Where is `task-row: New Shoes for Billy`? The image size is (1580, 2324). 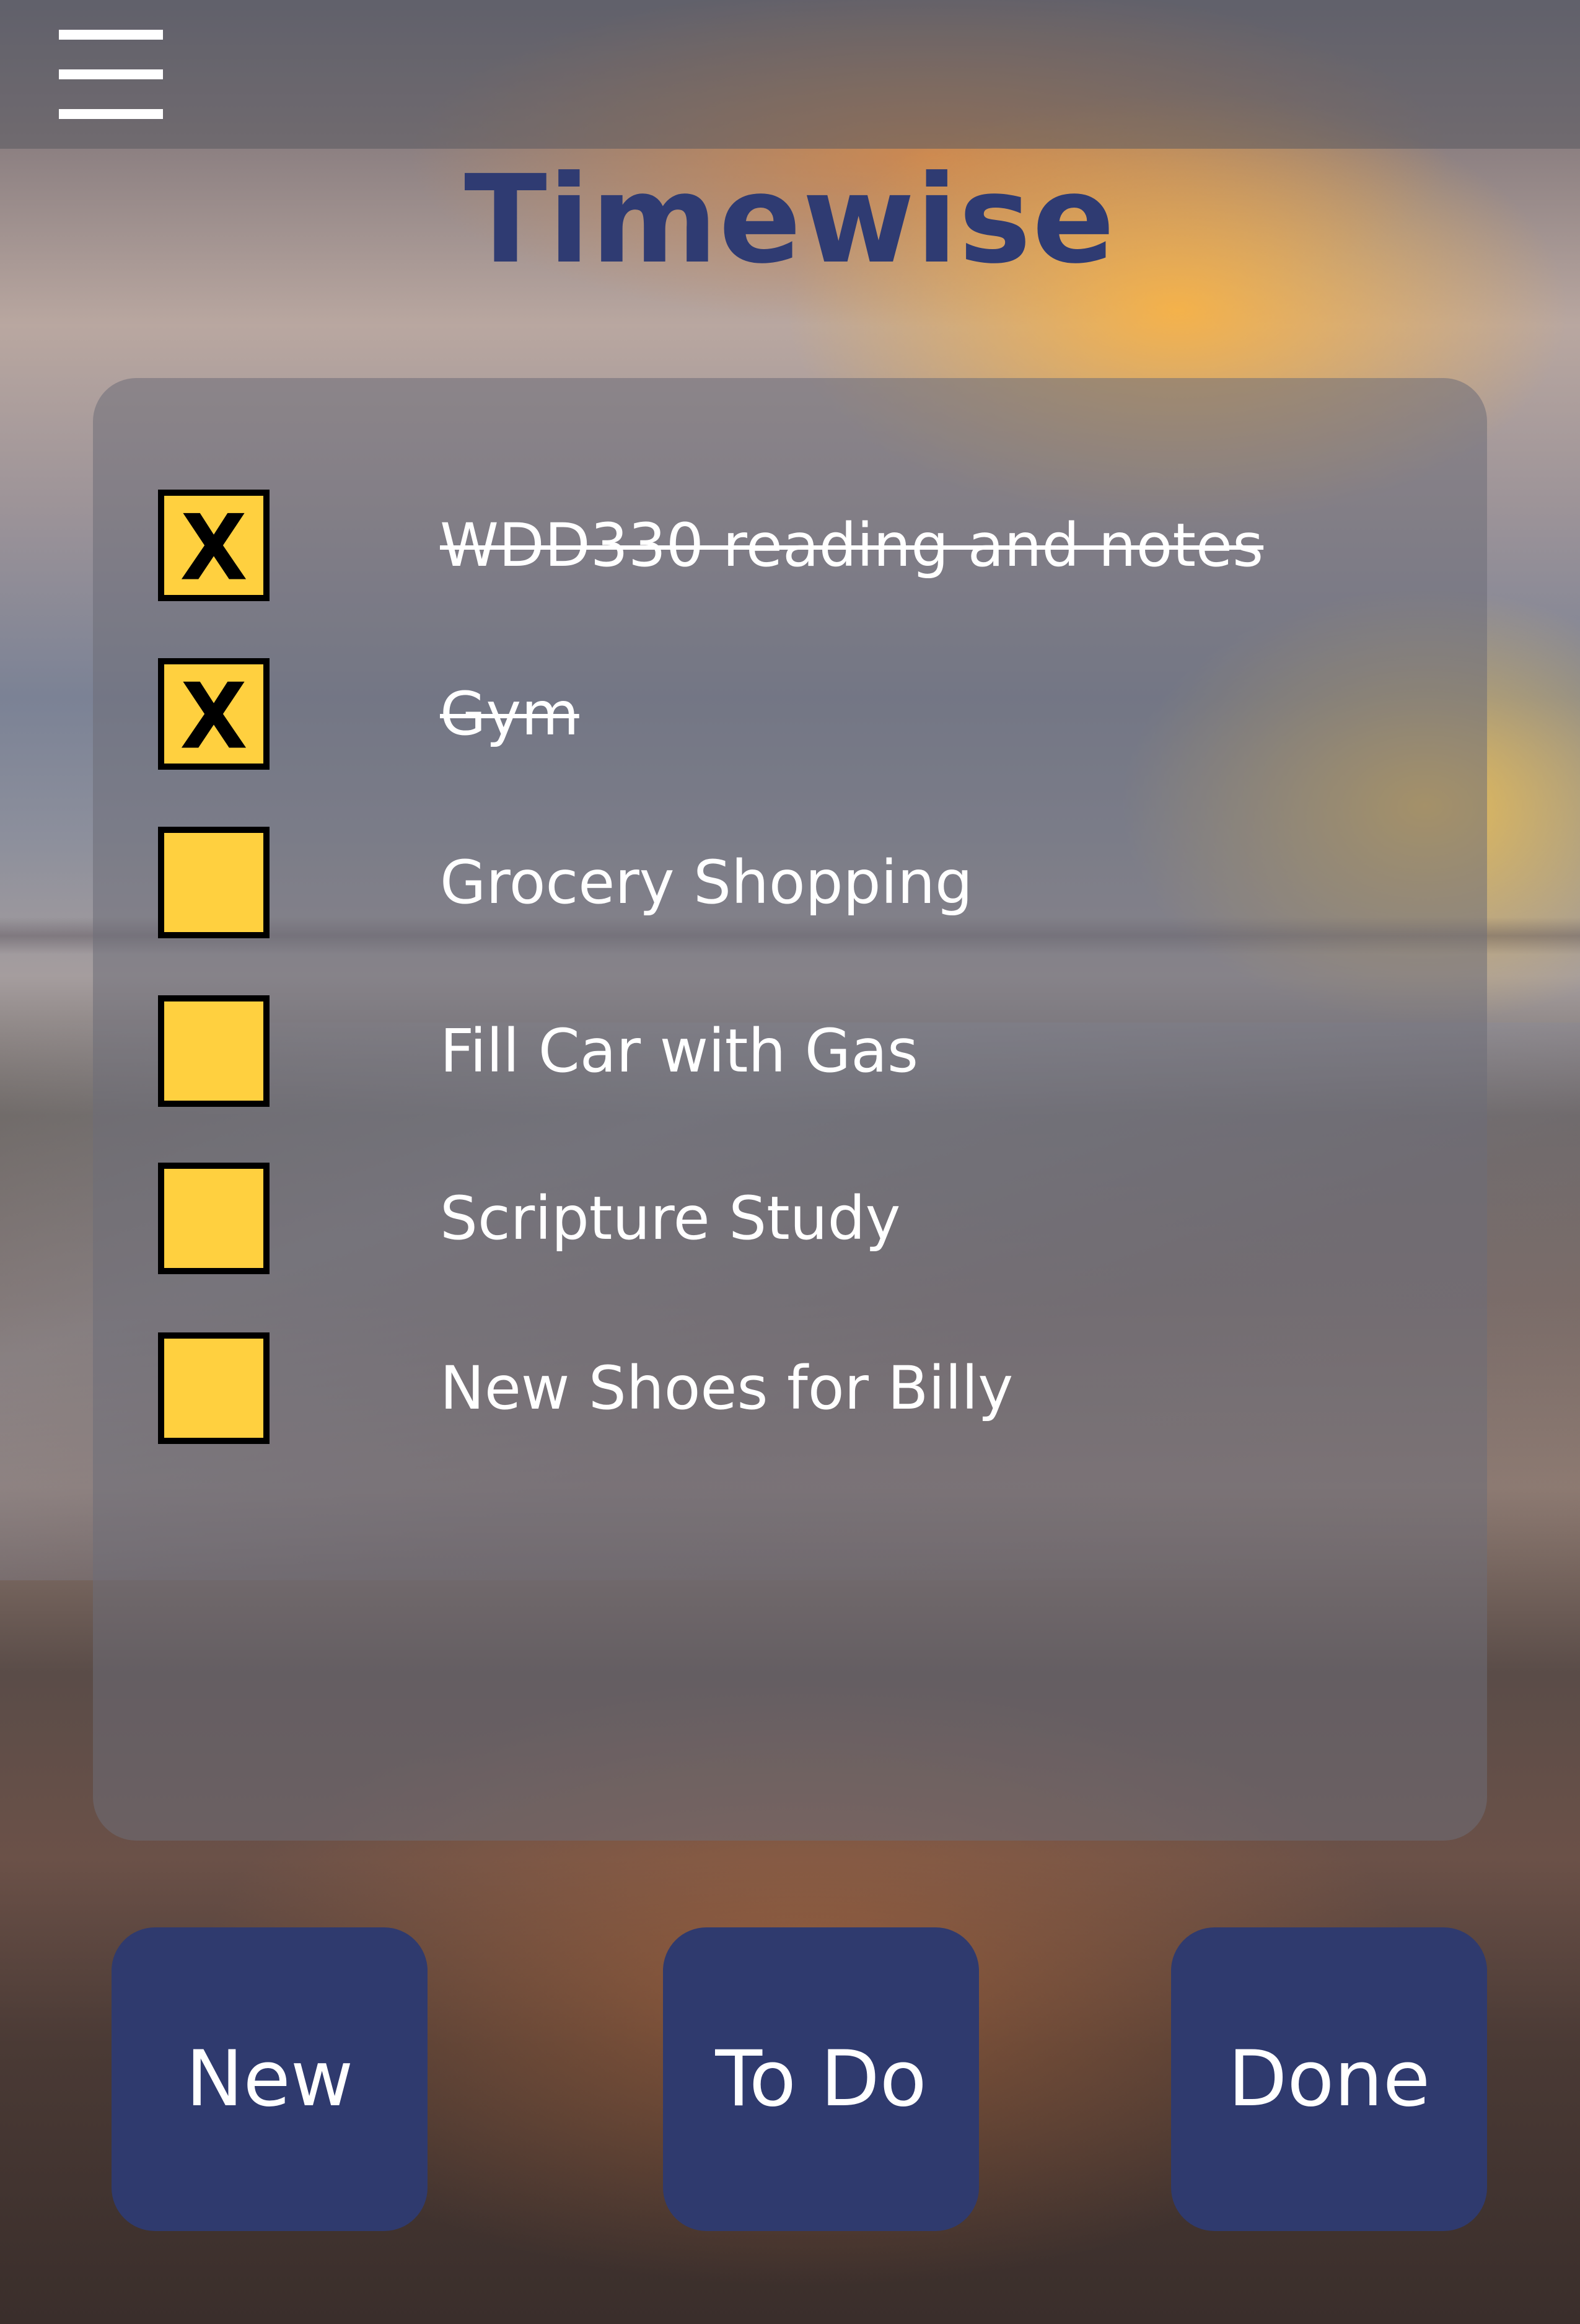
task-row: New Shoes for Billy is located at coordinates (808, 1388).